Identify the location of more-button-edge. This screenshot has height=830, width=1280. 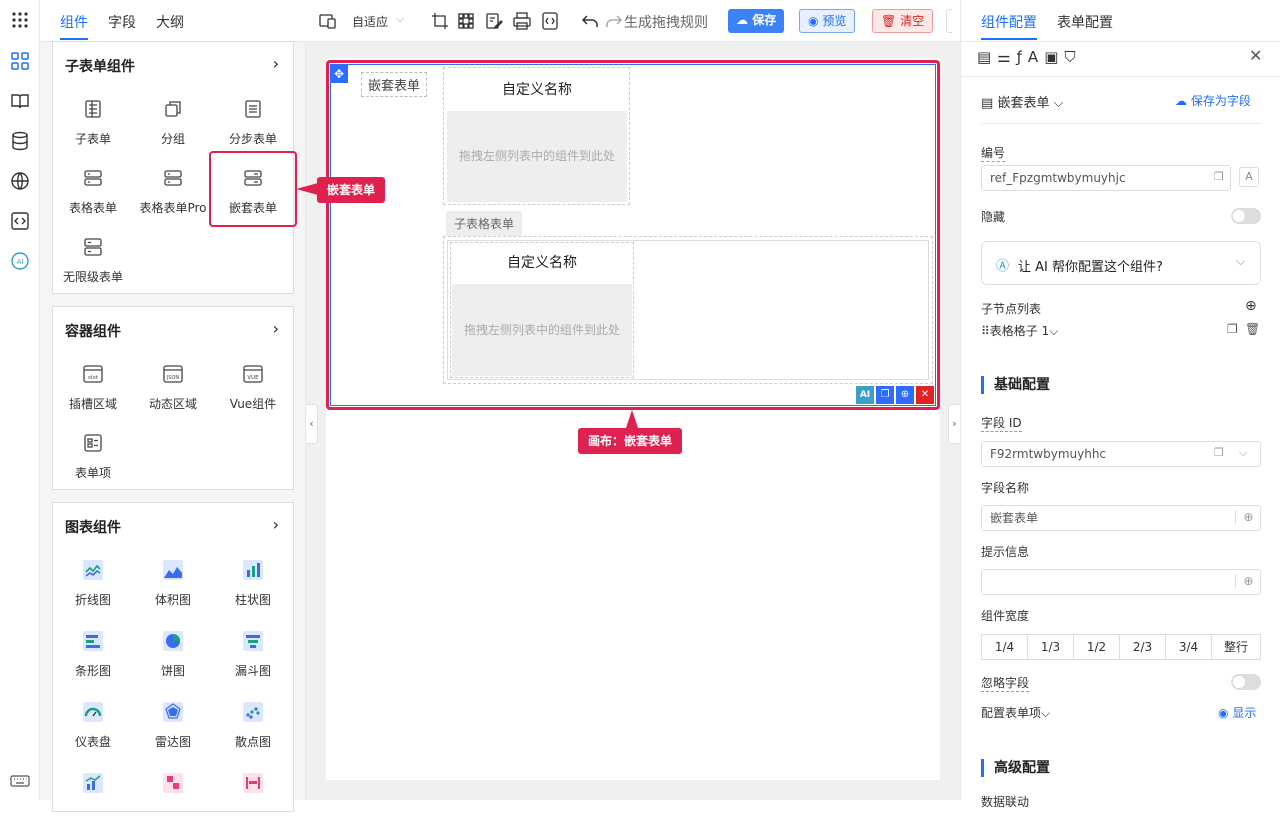
(949, 21).